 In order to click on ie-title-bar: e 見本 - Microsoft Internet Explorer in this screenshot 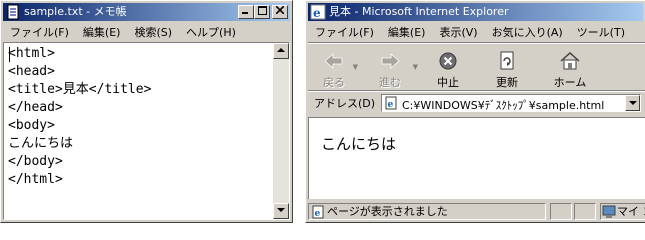, I will do `click(475, 12)`.